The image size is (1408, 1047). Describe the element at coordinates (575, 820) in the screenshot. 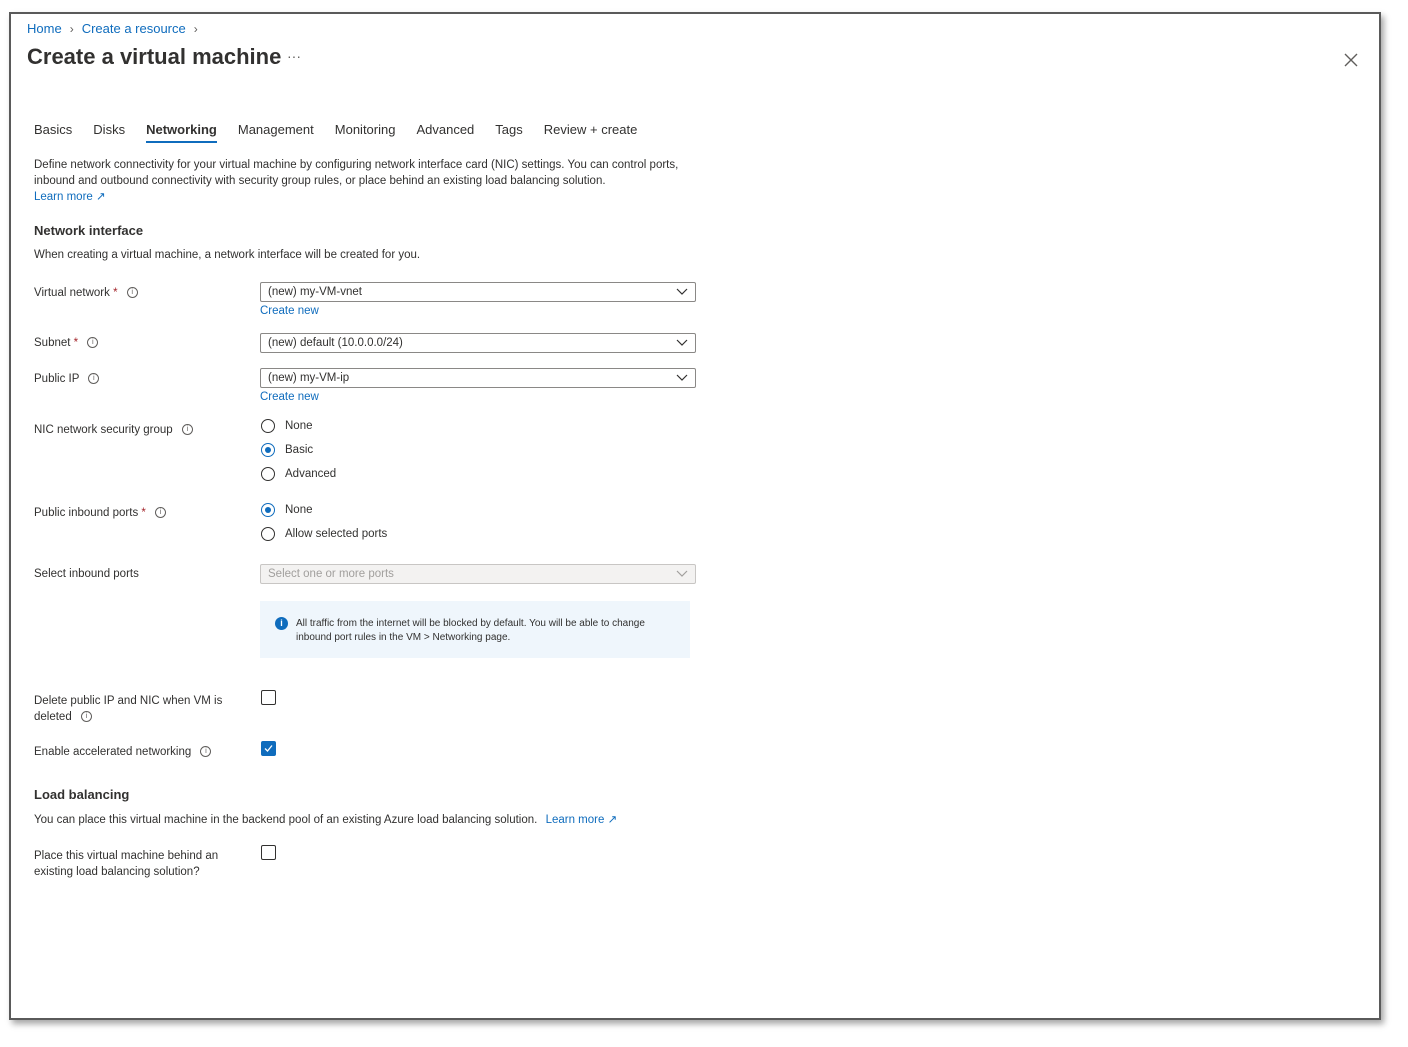

I see `load-balancing-learn-more-link: Learn more` at that location.